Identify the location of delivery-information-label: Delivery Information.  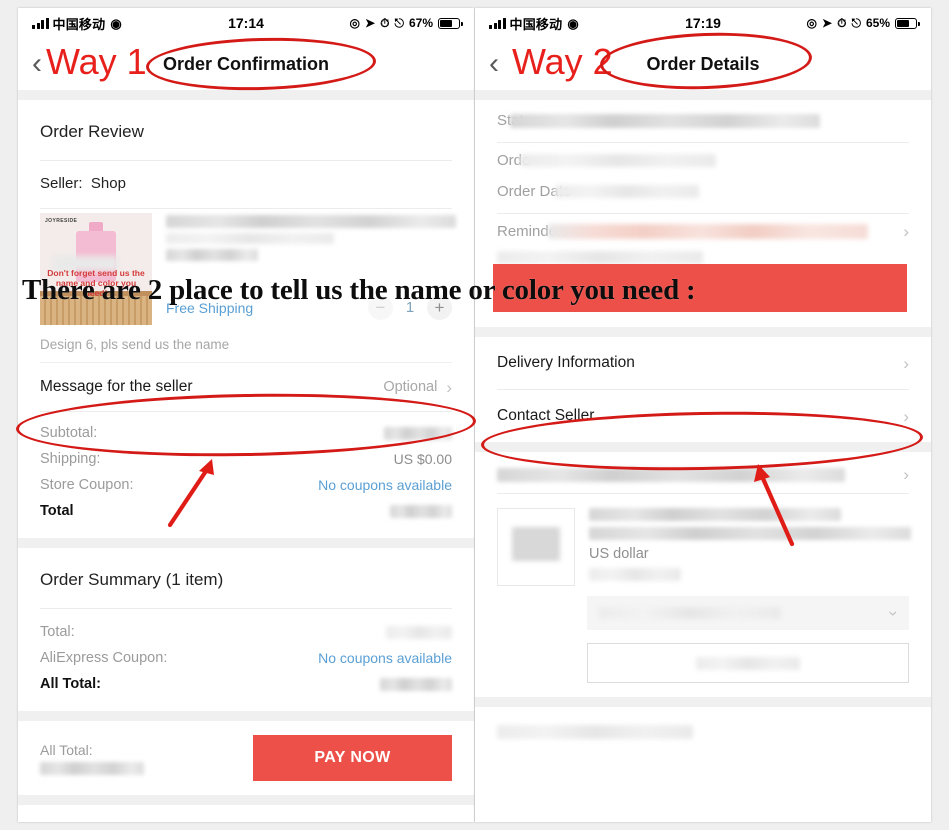
(566, 362).